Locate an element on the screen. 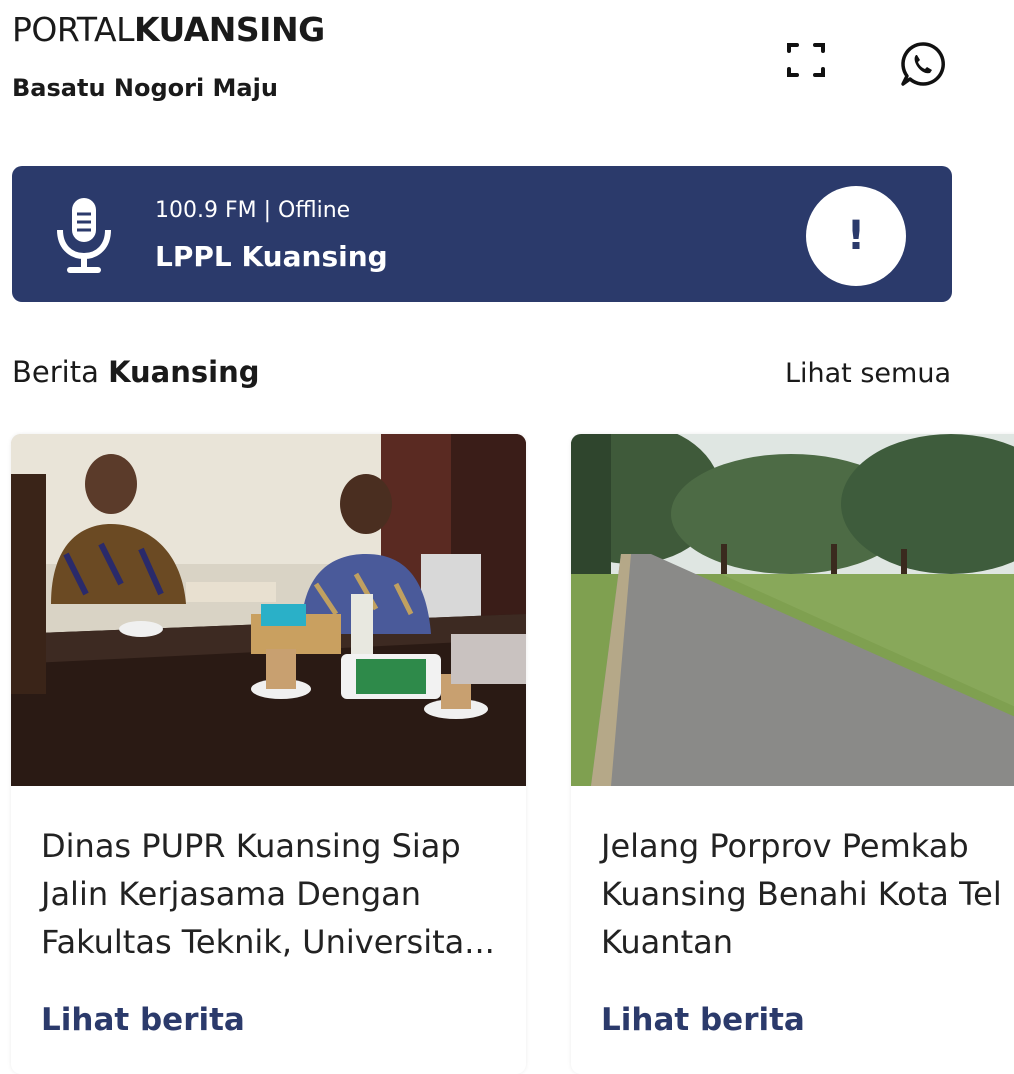 Image resolution: width=1014 pixels, height=1074 pixels. site-logo: PORTALKUANSING is located at coordinates (168, 29).